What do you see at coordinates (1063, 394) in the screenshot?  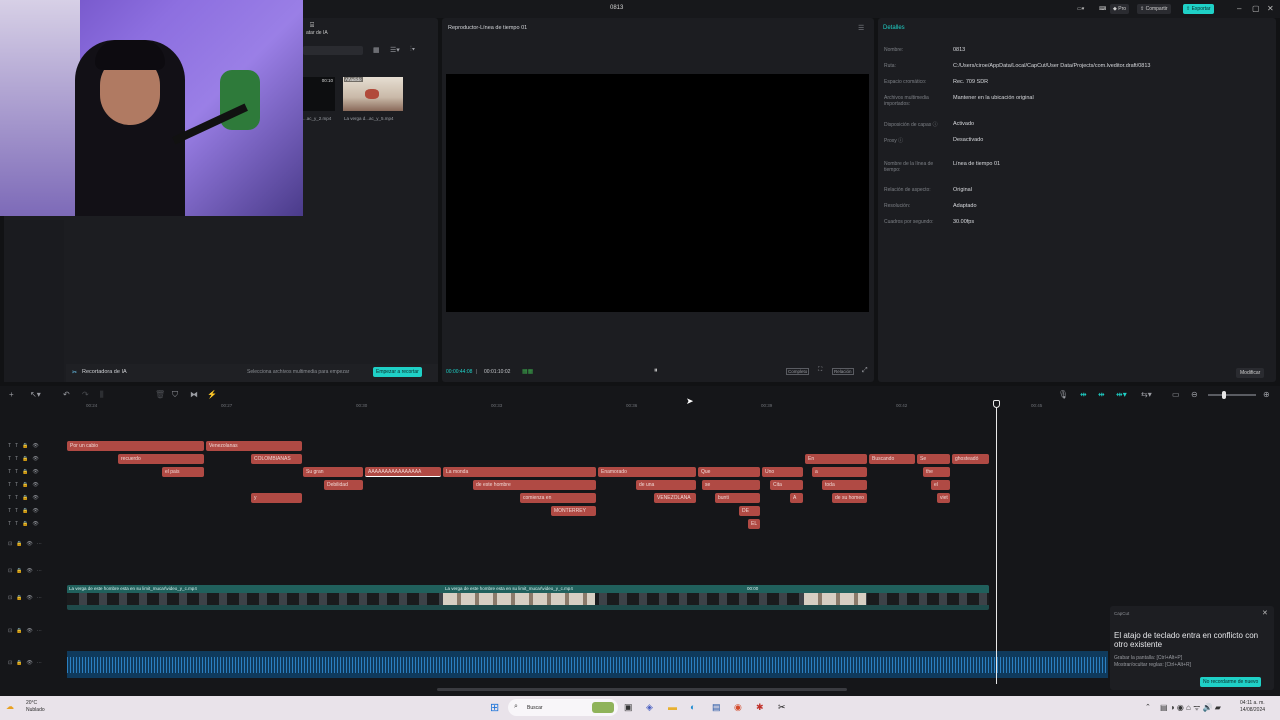 I see `microphone-icon: 🎙` at bounding box center [1063, 394].